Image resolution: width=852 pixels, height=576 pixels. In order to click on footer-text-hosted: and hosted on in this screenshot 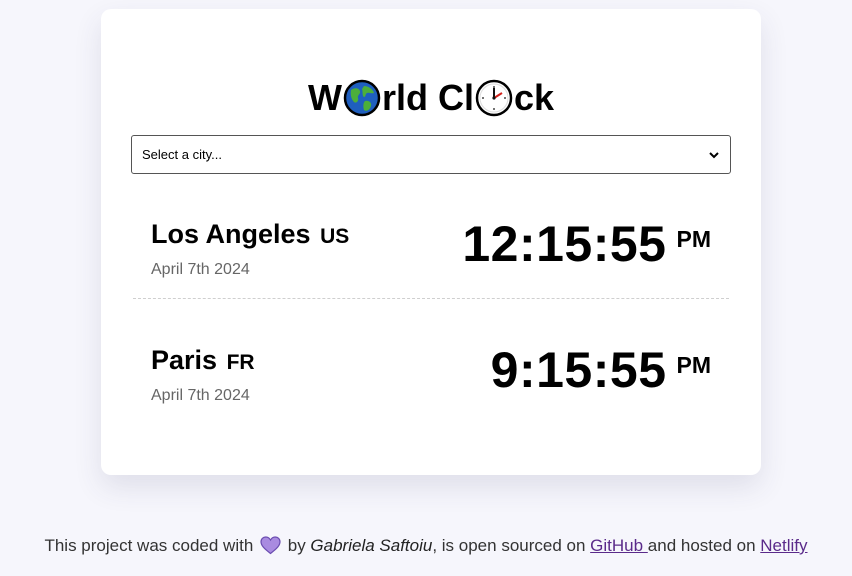, I will do `click(704, 545)`.